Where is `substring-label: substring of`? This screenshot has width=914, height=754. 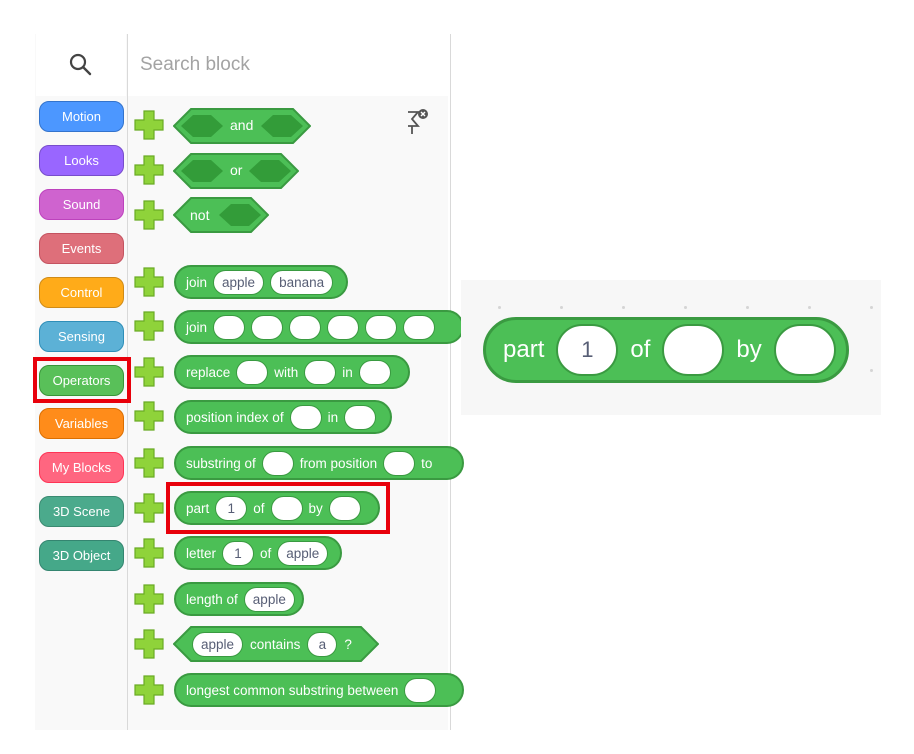
substring-label: substring of is located at coordinates (221, 463).